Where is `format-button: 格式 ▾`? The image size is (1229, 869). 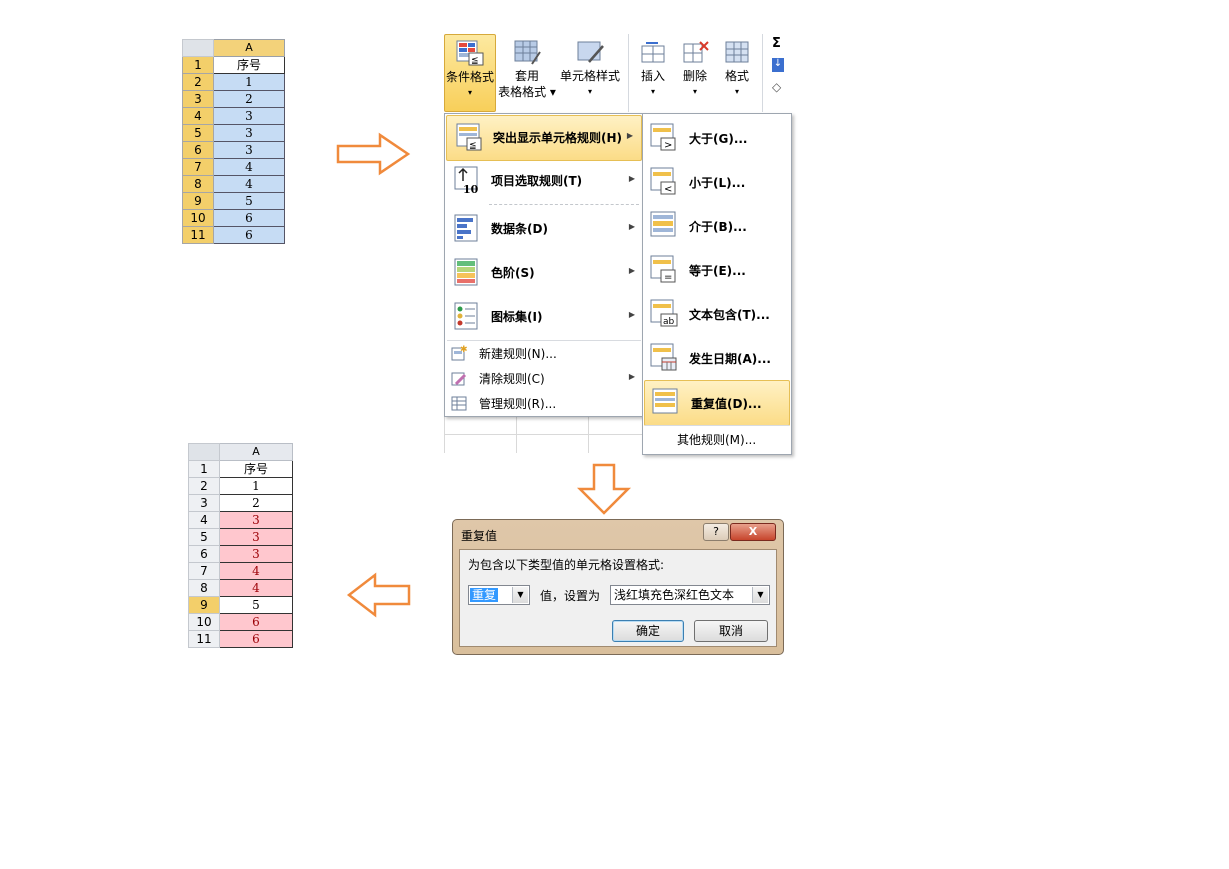 format-button: 格式 ▾ is located at coordinates (737, 72).